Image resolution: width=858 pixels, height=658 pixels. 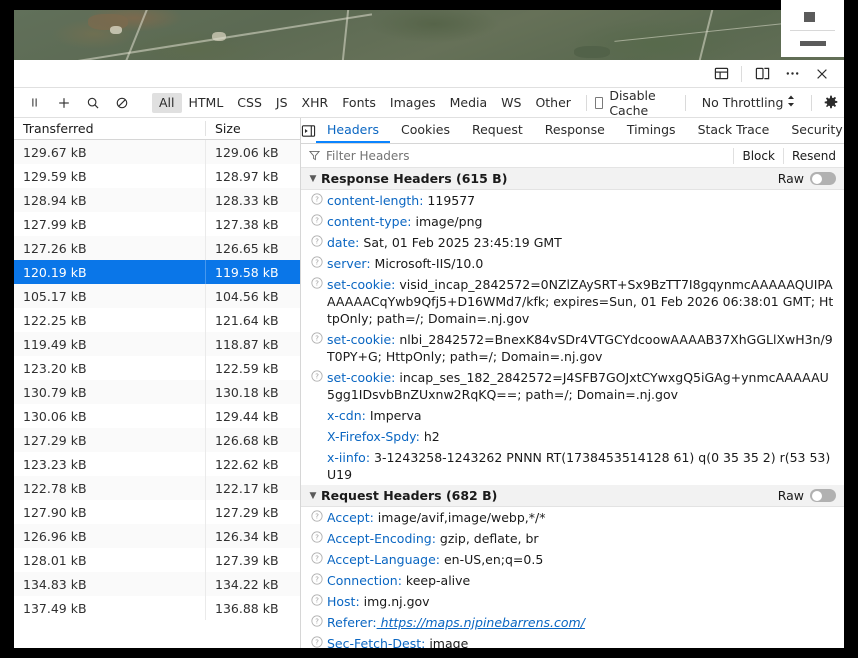 I want to click on window-controls-popup, so click(x=812, y=28).